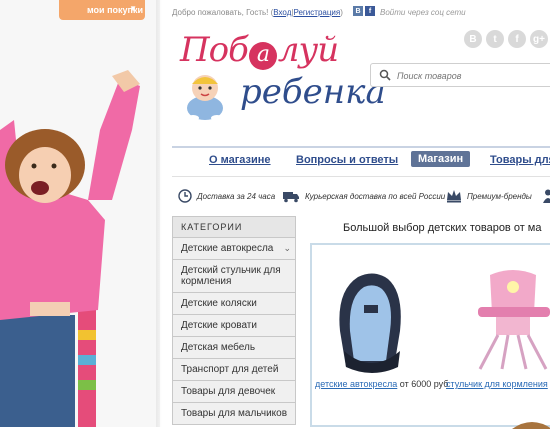 This screenshot has width=550, height=429. Describe the element at coordinates (282, 12) in the screenshot. I see `login-link: Вход` at that location.